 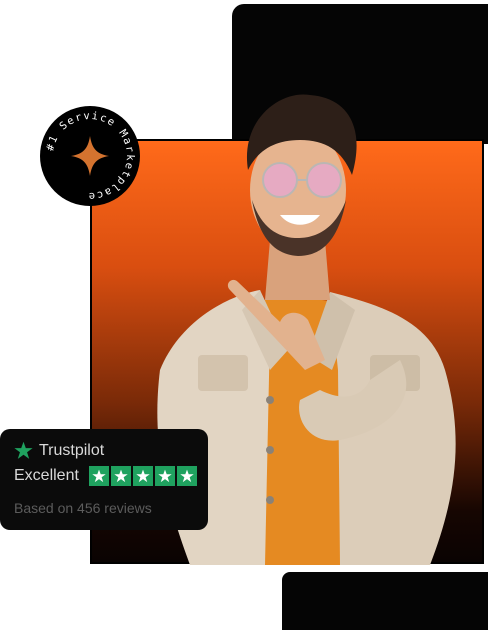 What do you see at coordinates (385, 601) in the screenshot?
I see `black-panel-bottom` at bounding box center [385, 601].